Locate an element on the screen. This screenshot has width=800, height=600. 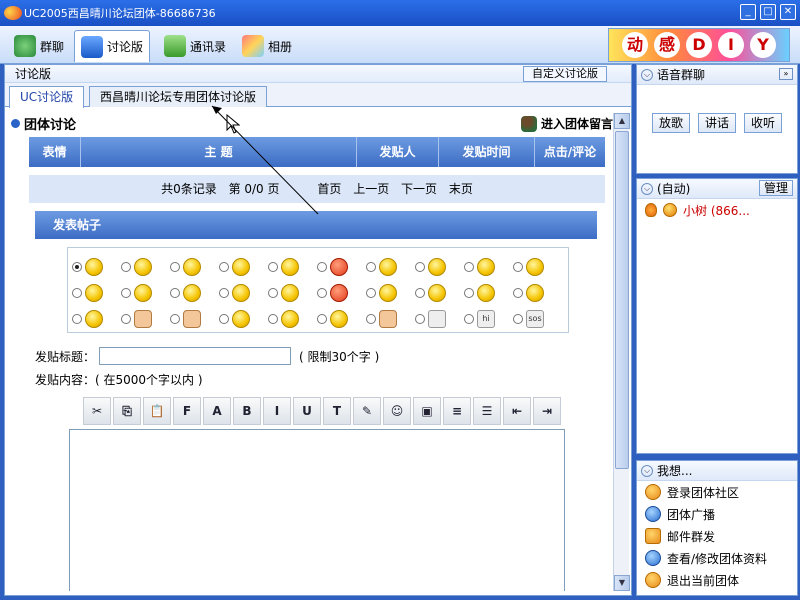
list-icon: ☰ is located at coordinates (487, 411).